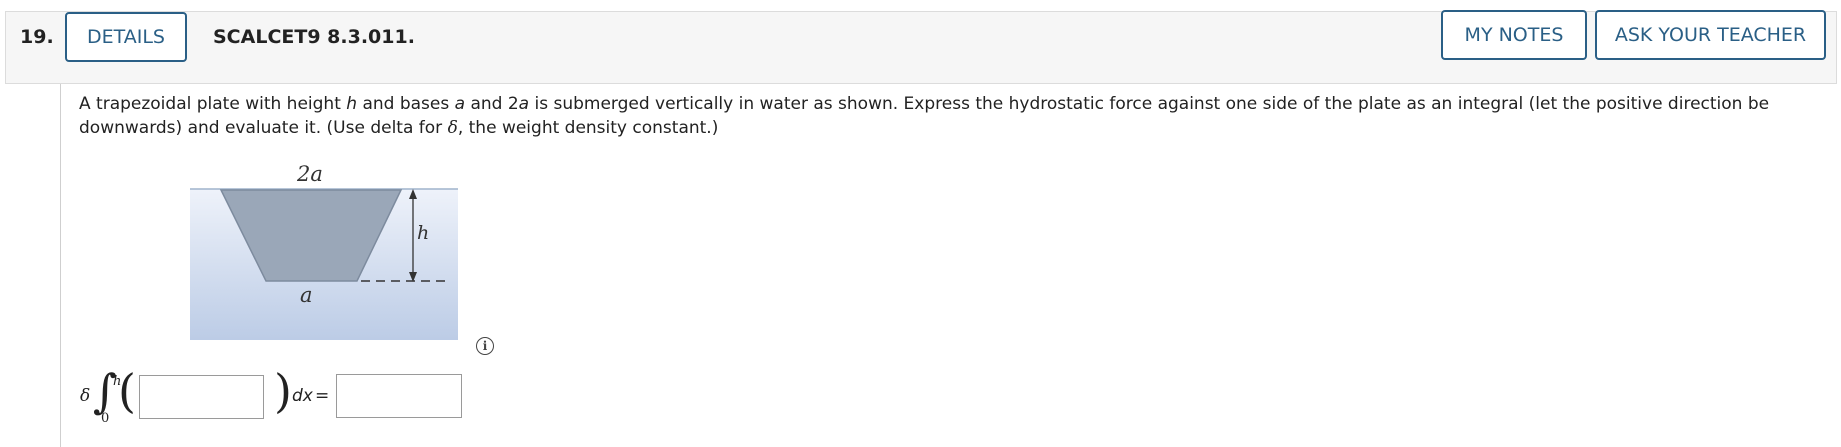 The height and width of the screenshot is (447, 1841). What do you see at coordinates (406, 104) in the screenshot?
I see `prompt-text: and bases` at bounding box center [406, 104].